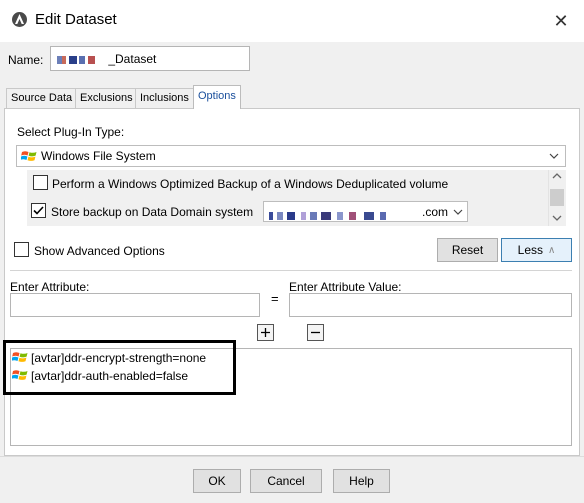 This screenshot has height=503, width=584. Describe the element at coordinates (19, 19) in the screenshot. I see `avamar-app-icon` at that location.